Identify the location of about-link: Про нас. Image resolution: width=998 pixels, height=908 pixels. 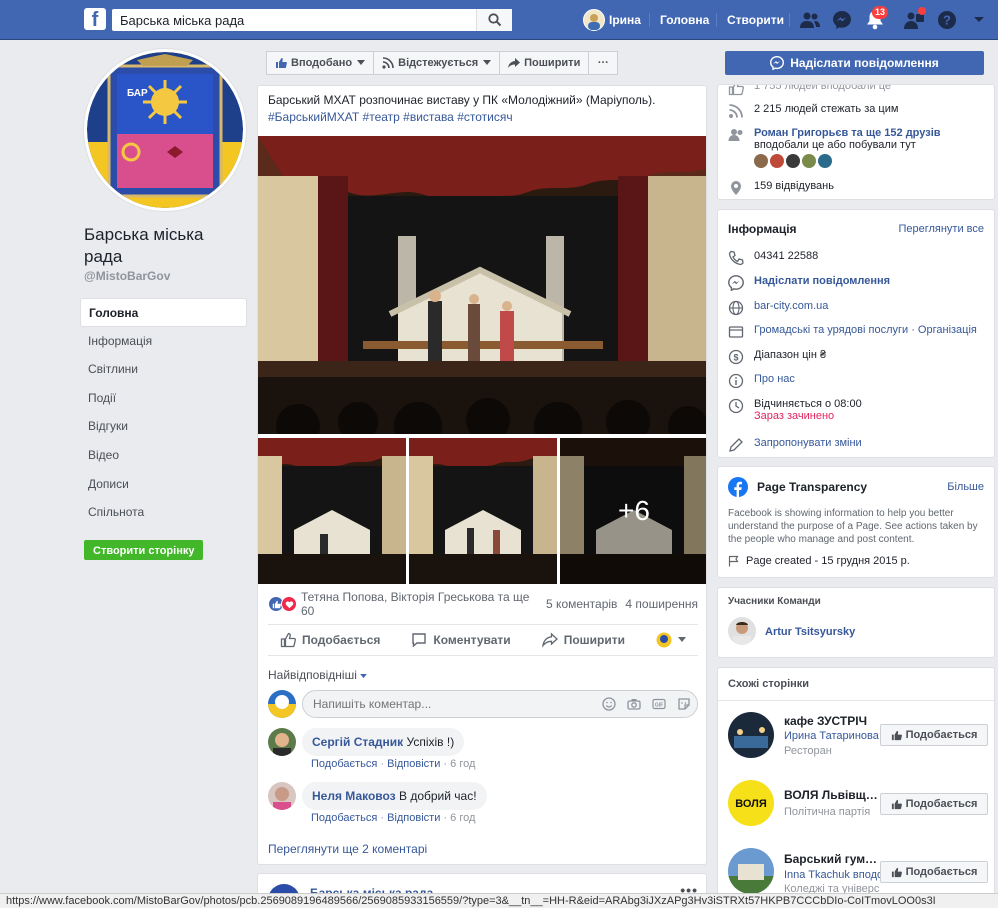
(774, 379).